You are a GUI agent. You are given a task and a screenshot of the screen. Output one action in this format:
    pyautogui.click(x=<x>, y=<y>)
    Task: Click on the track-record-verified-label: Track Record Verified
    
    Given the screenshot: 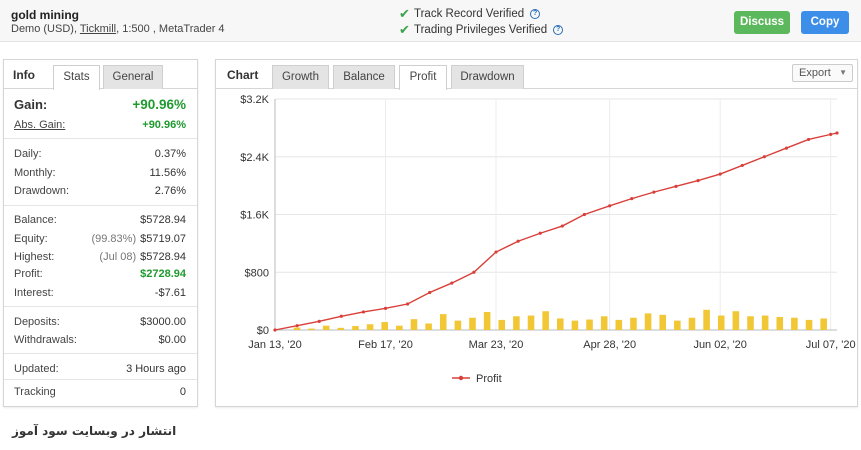 What is the action you would take?
    pyautogui.click(x=469, y=14)
    